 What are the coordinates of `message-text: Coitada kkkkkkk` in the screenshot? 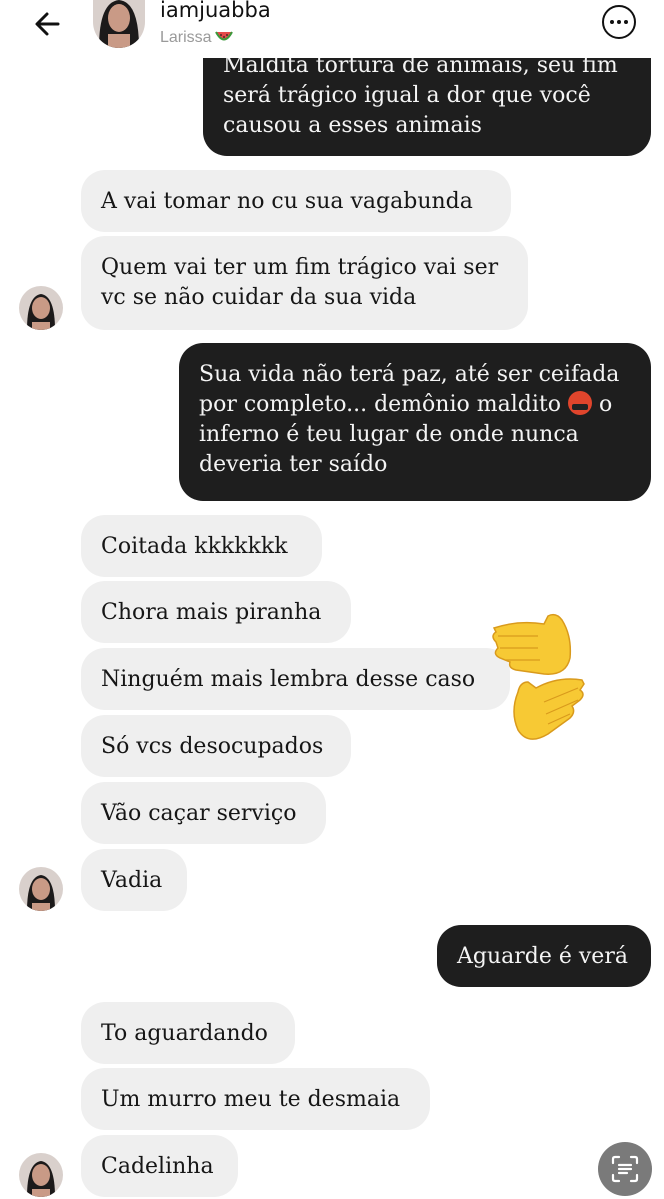 It's located at (194, 546).